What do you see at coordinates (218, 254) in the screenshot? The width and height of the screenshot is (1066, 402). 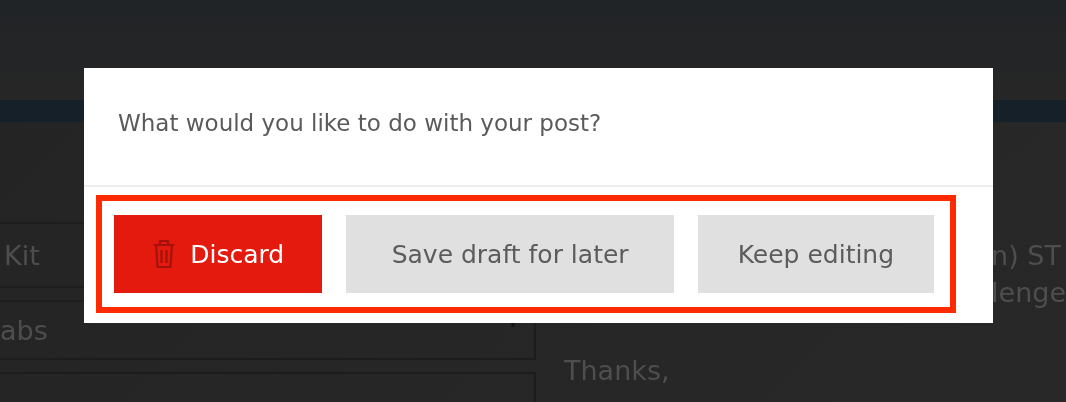 I see `discard-button: Discard` at bounding box center [218, 254].